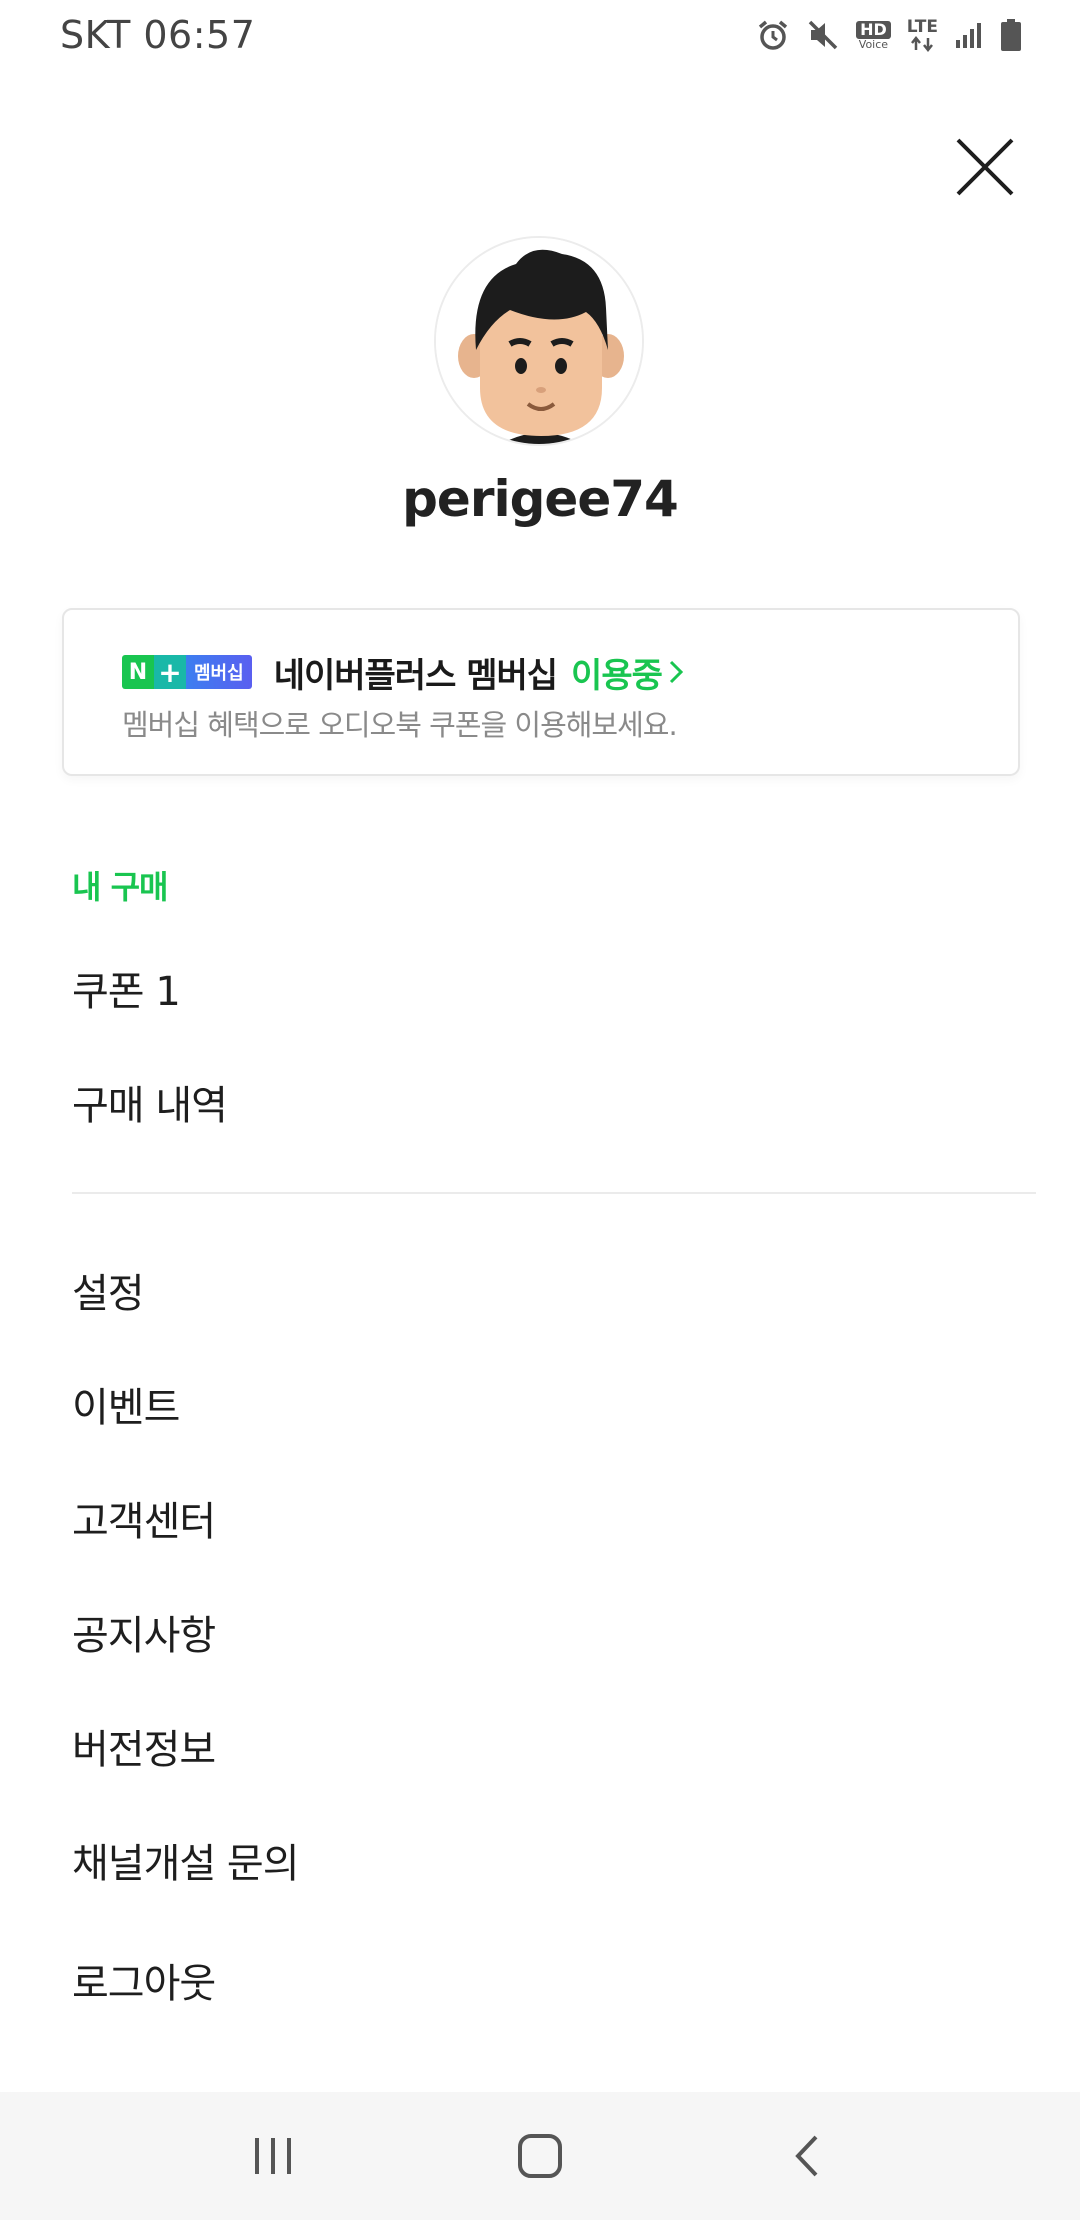  Describe the element at coordinates (186, 1860) in the screenshot. I see `channel-inquiry-item: 채널개설 문의` at that location.